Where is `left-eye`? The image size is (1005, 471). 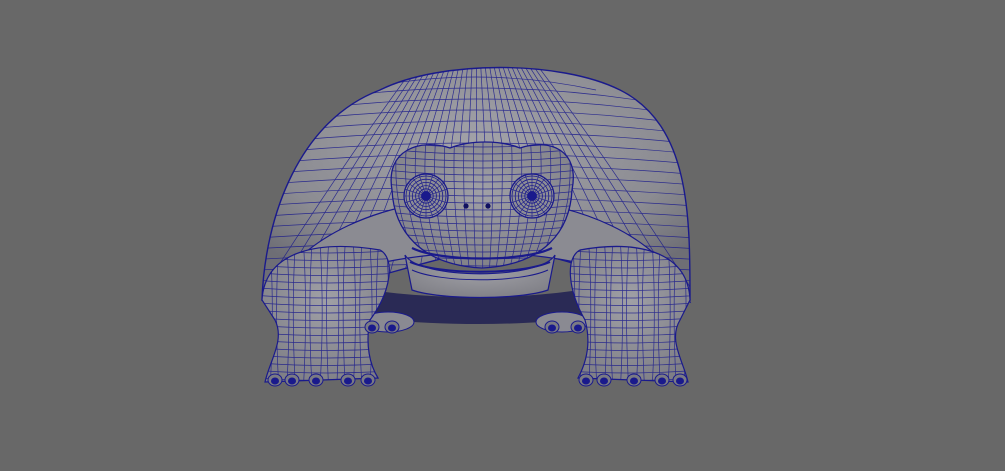
left-eye is located at coordinates (426, 196).